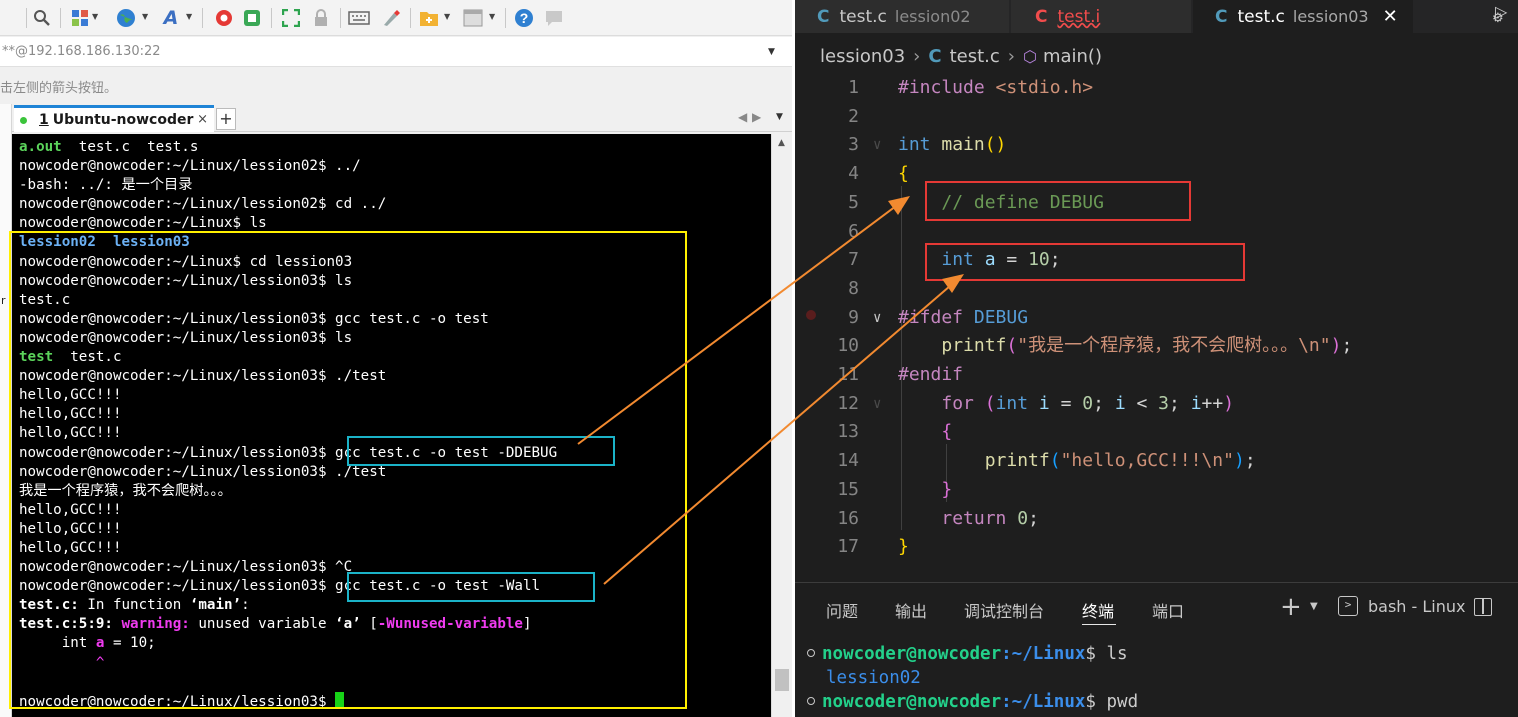  I want to click on code-text: return 0;, so click(968, 519).